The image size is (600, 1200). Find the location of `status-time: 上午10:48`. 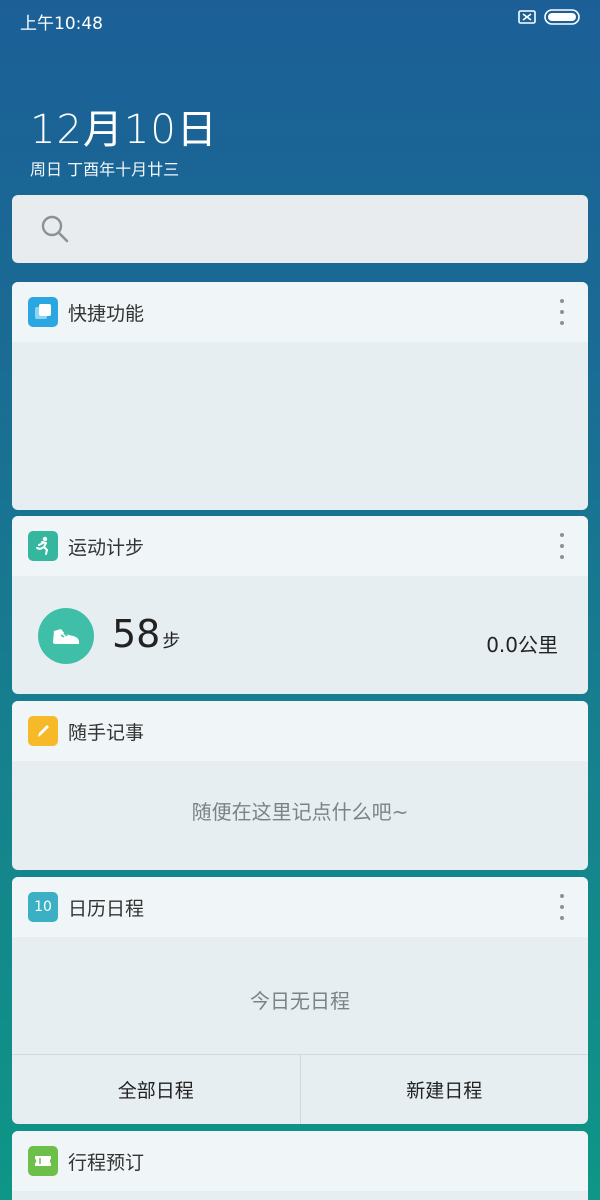

status-time: 上午10:48 is located at coordinates (61, 24).